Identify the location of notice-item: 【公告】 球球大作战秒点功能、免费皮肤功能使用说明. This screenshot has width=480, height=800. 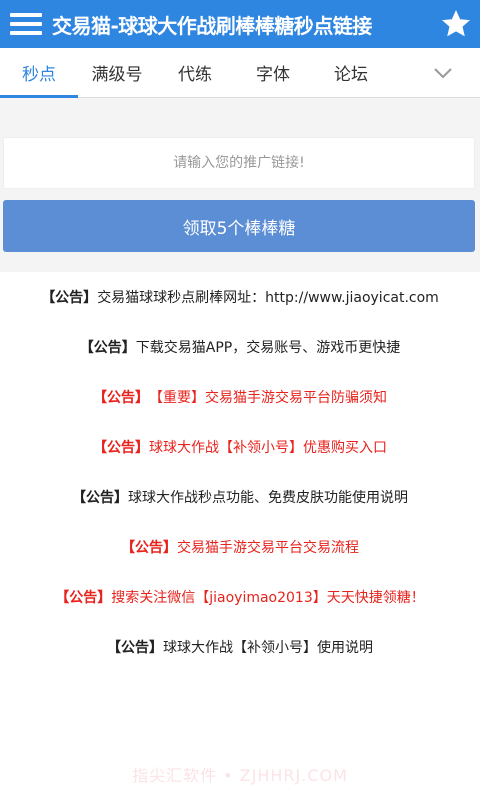
(240, 497).